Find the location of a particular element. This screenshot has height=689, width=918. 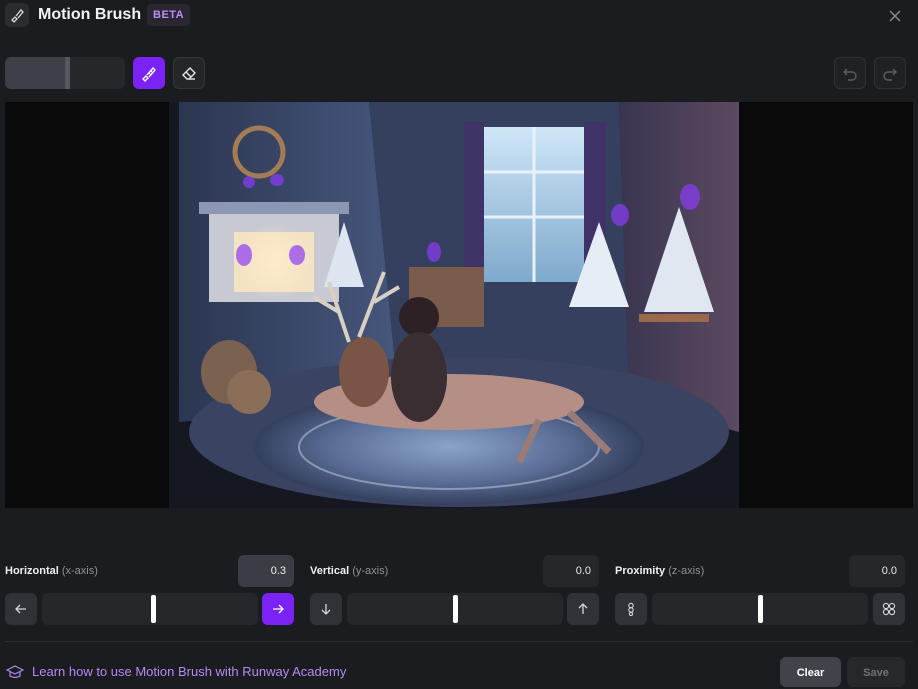

move-up-button is located at coordinates (583, 609).